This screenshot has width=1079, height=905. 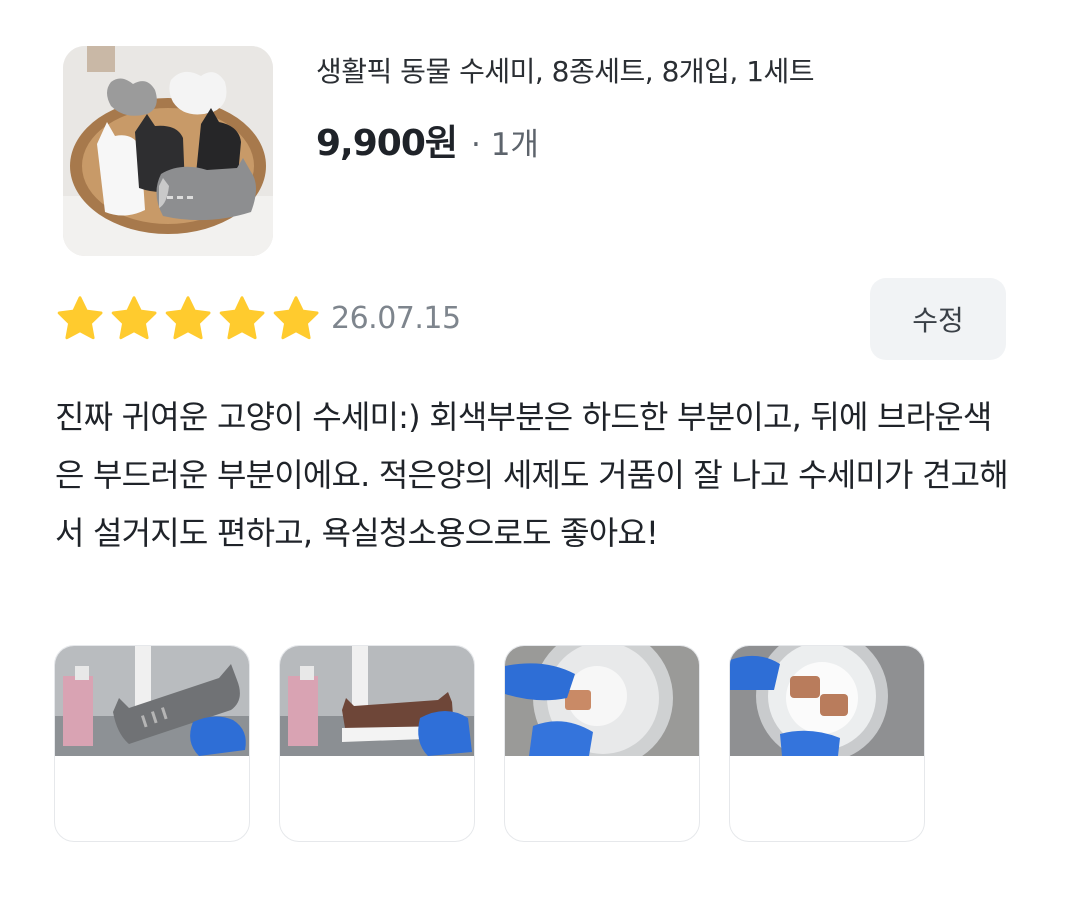 What do you see at coordinates (387, 143) in the screenshot?
I see `product-price: 9,900원` at bounding box center [387, 143].